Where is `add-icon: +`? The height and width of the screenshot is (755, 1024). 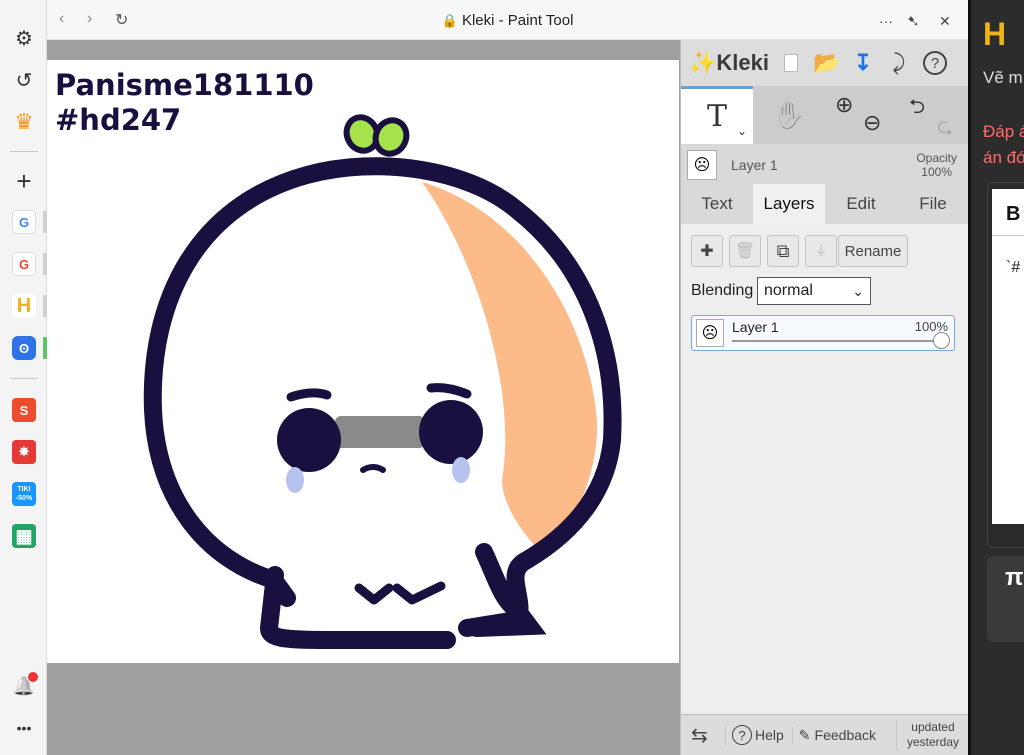 add-icon: + is located at coordinates (24, 181).